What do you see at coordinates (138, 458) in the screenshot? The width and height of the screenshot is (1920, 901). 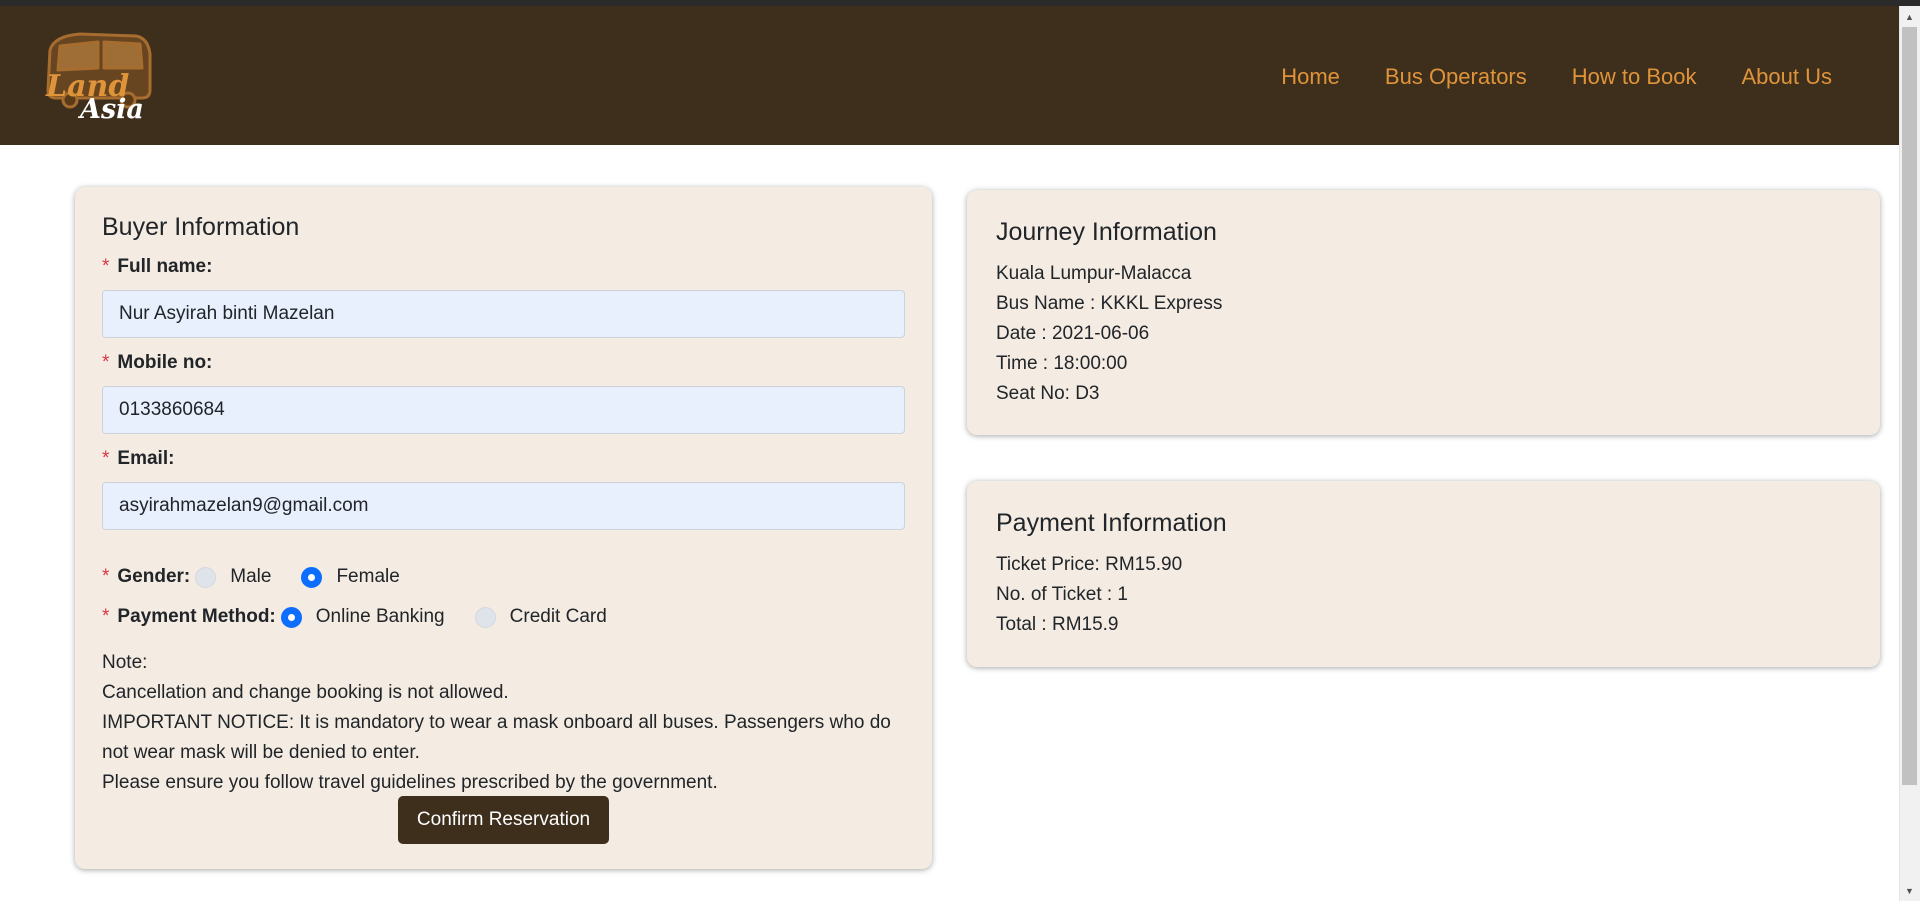 I see `email-label: * Email:` at bounding box center [138, 458].